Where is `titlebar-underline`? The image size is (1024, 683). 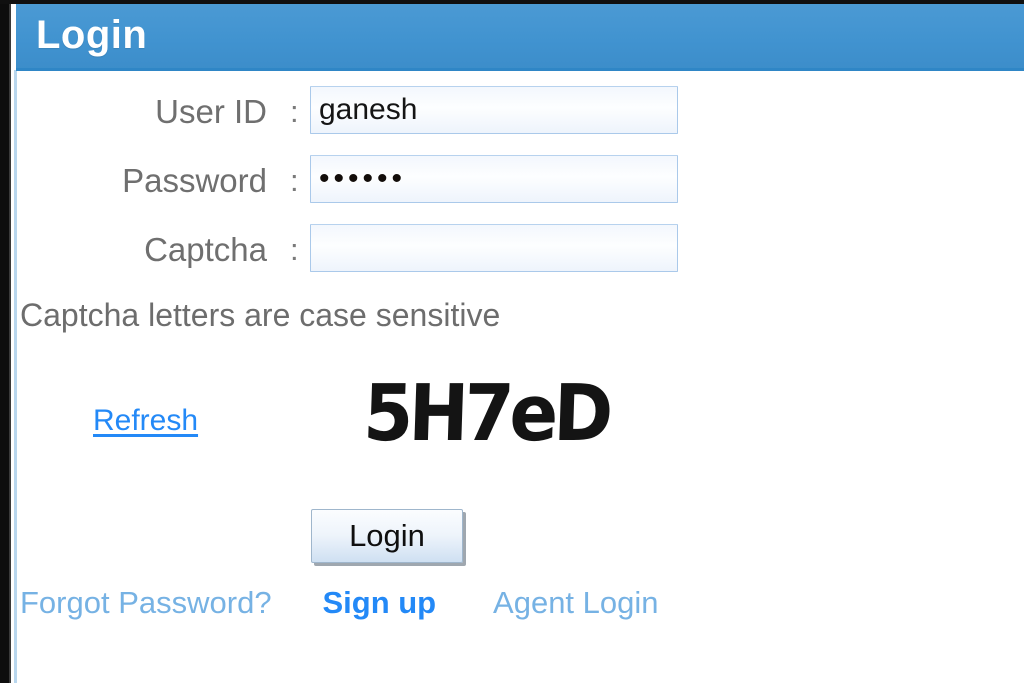
titlebar-underline is located at coordinates (520, 69).